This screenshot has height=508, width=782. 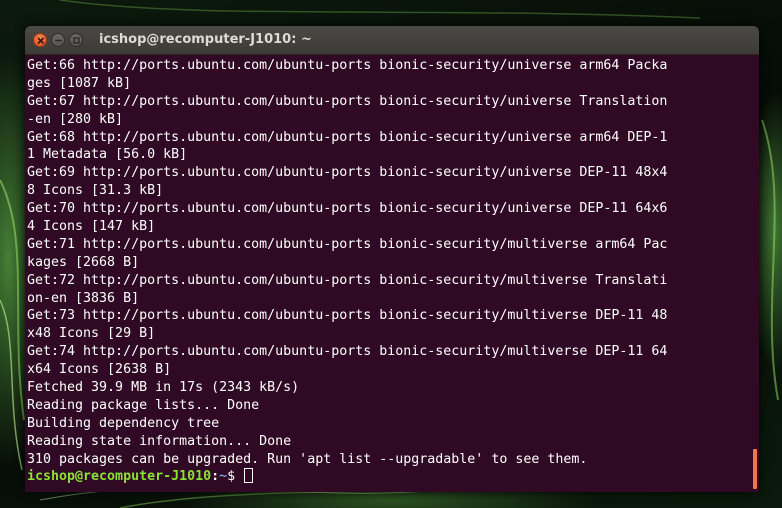 I want to click on output-line: x48 Icons [29 B], so click(x=91, y=334).